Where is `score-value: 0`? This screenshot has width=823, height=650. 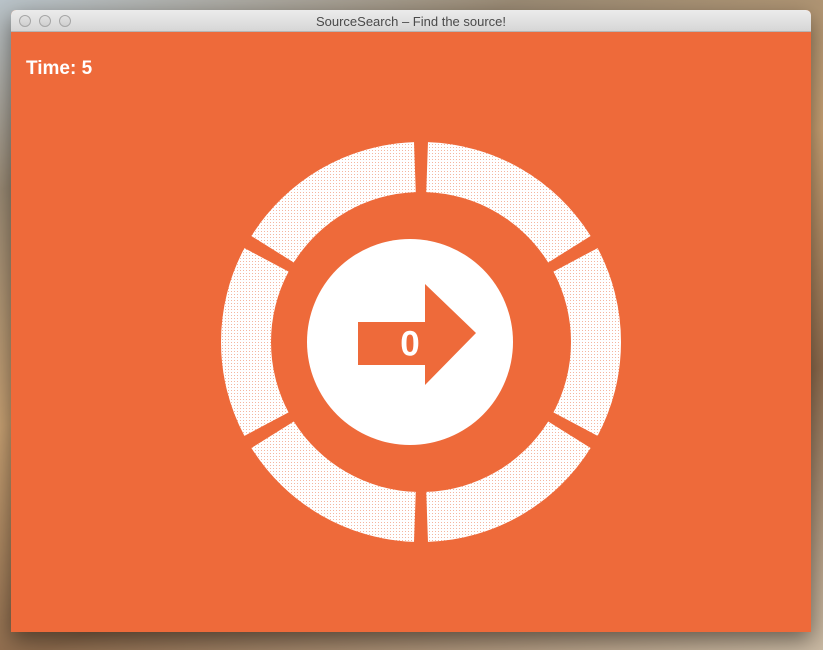 score-value: 0 is located at coordinates (409, 343).